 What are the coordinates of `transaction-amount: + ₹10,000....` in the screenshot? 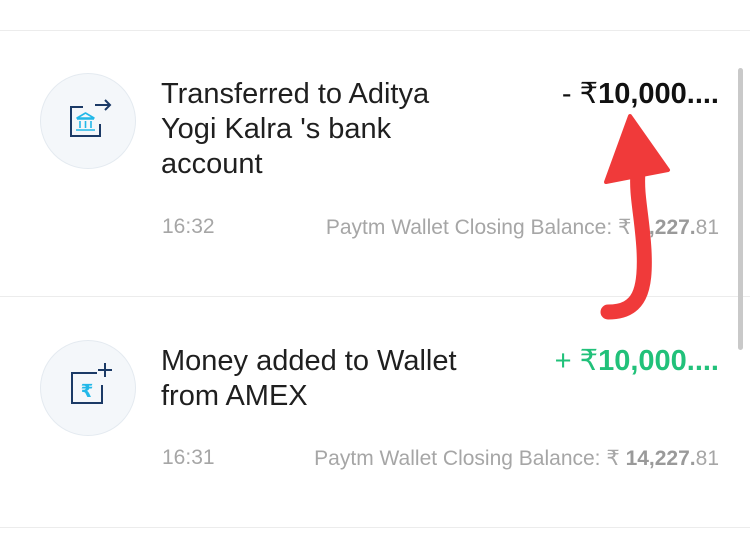 It's located at (637, 361).